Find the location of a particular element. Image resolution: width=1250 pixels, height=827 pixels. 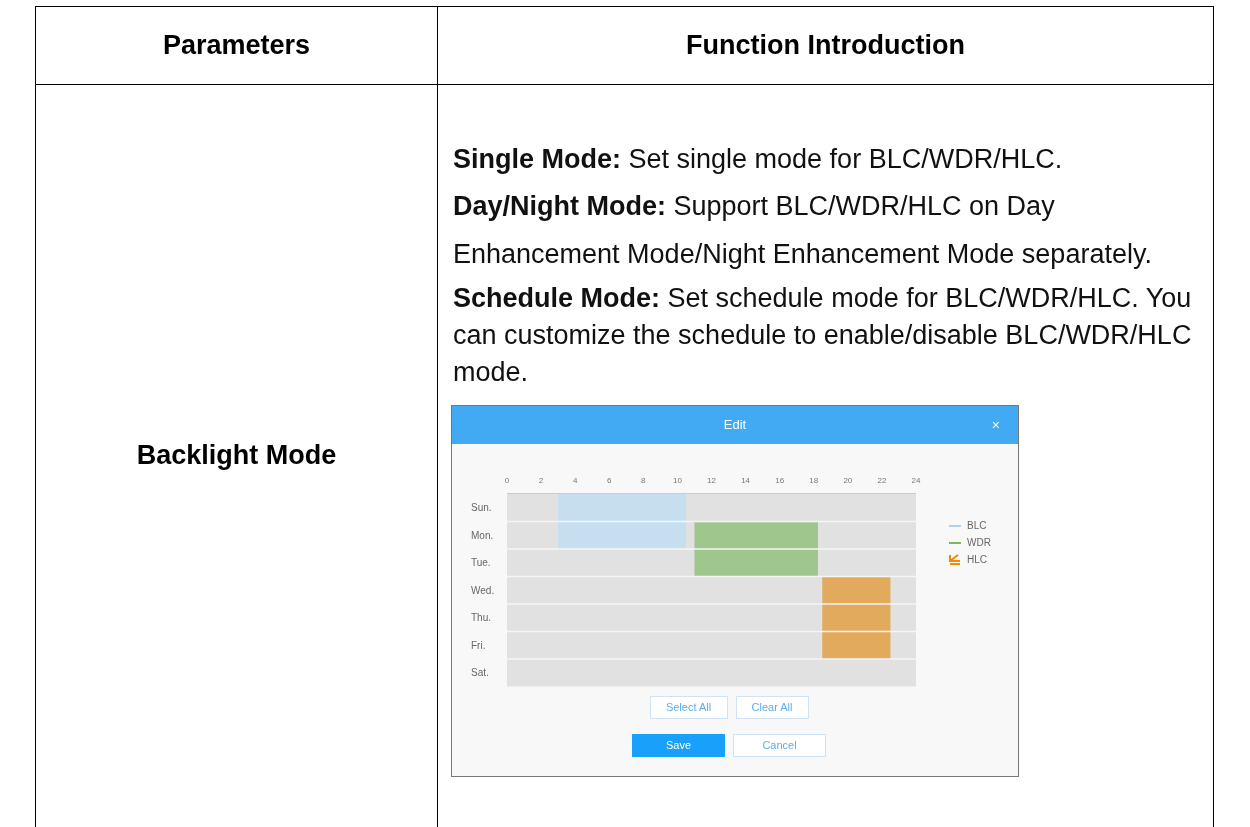

day-label: Wed. is located at coordinates (483, 590).